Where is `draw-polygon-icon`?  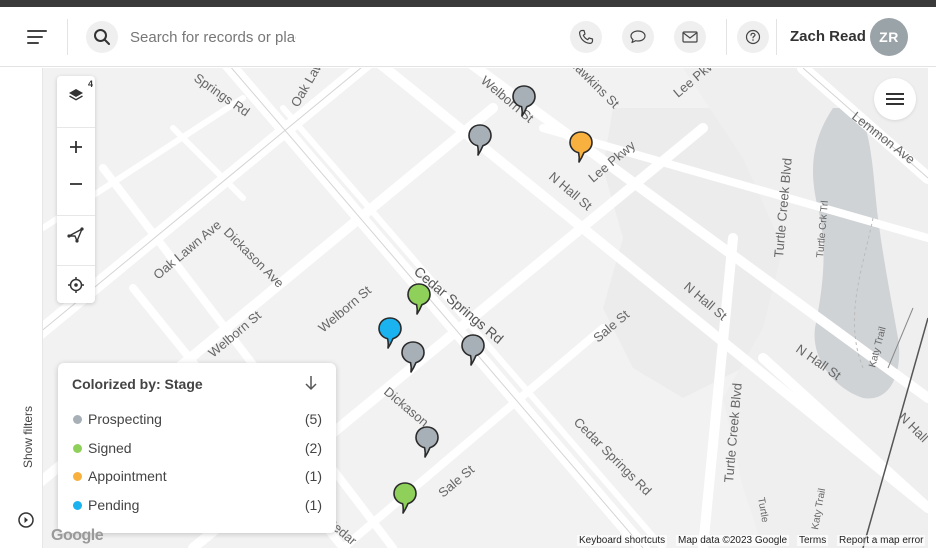
draw-polygon-icon is located at coordinates (75, 234).